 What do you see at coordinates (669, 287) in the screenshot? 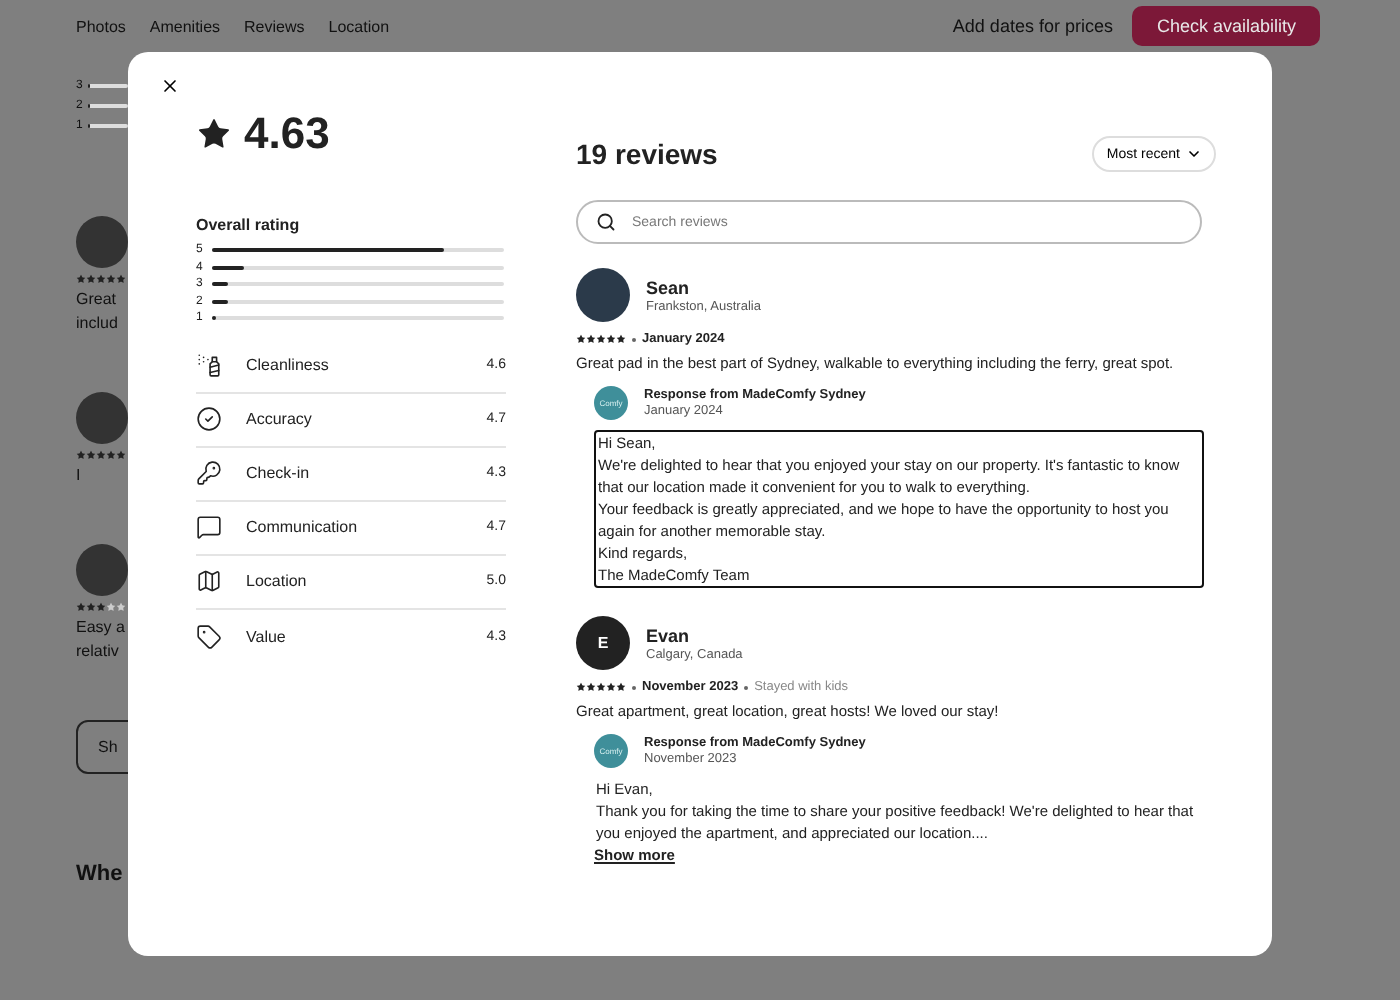
I see `reviewer-name: Sean` at bounding box center [669, 287].